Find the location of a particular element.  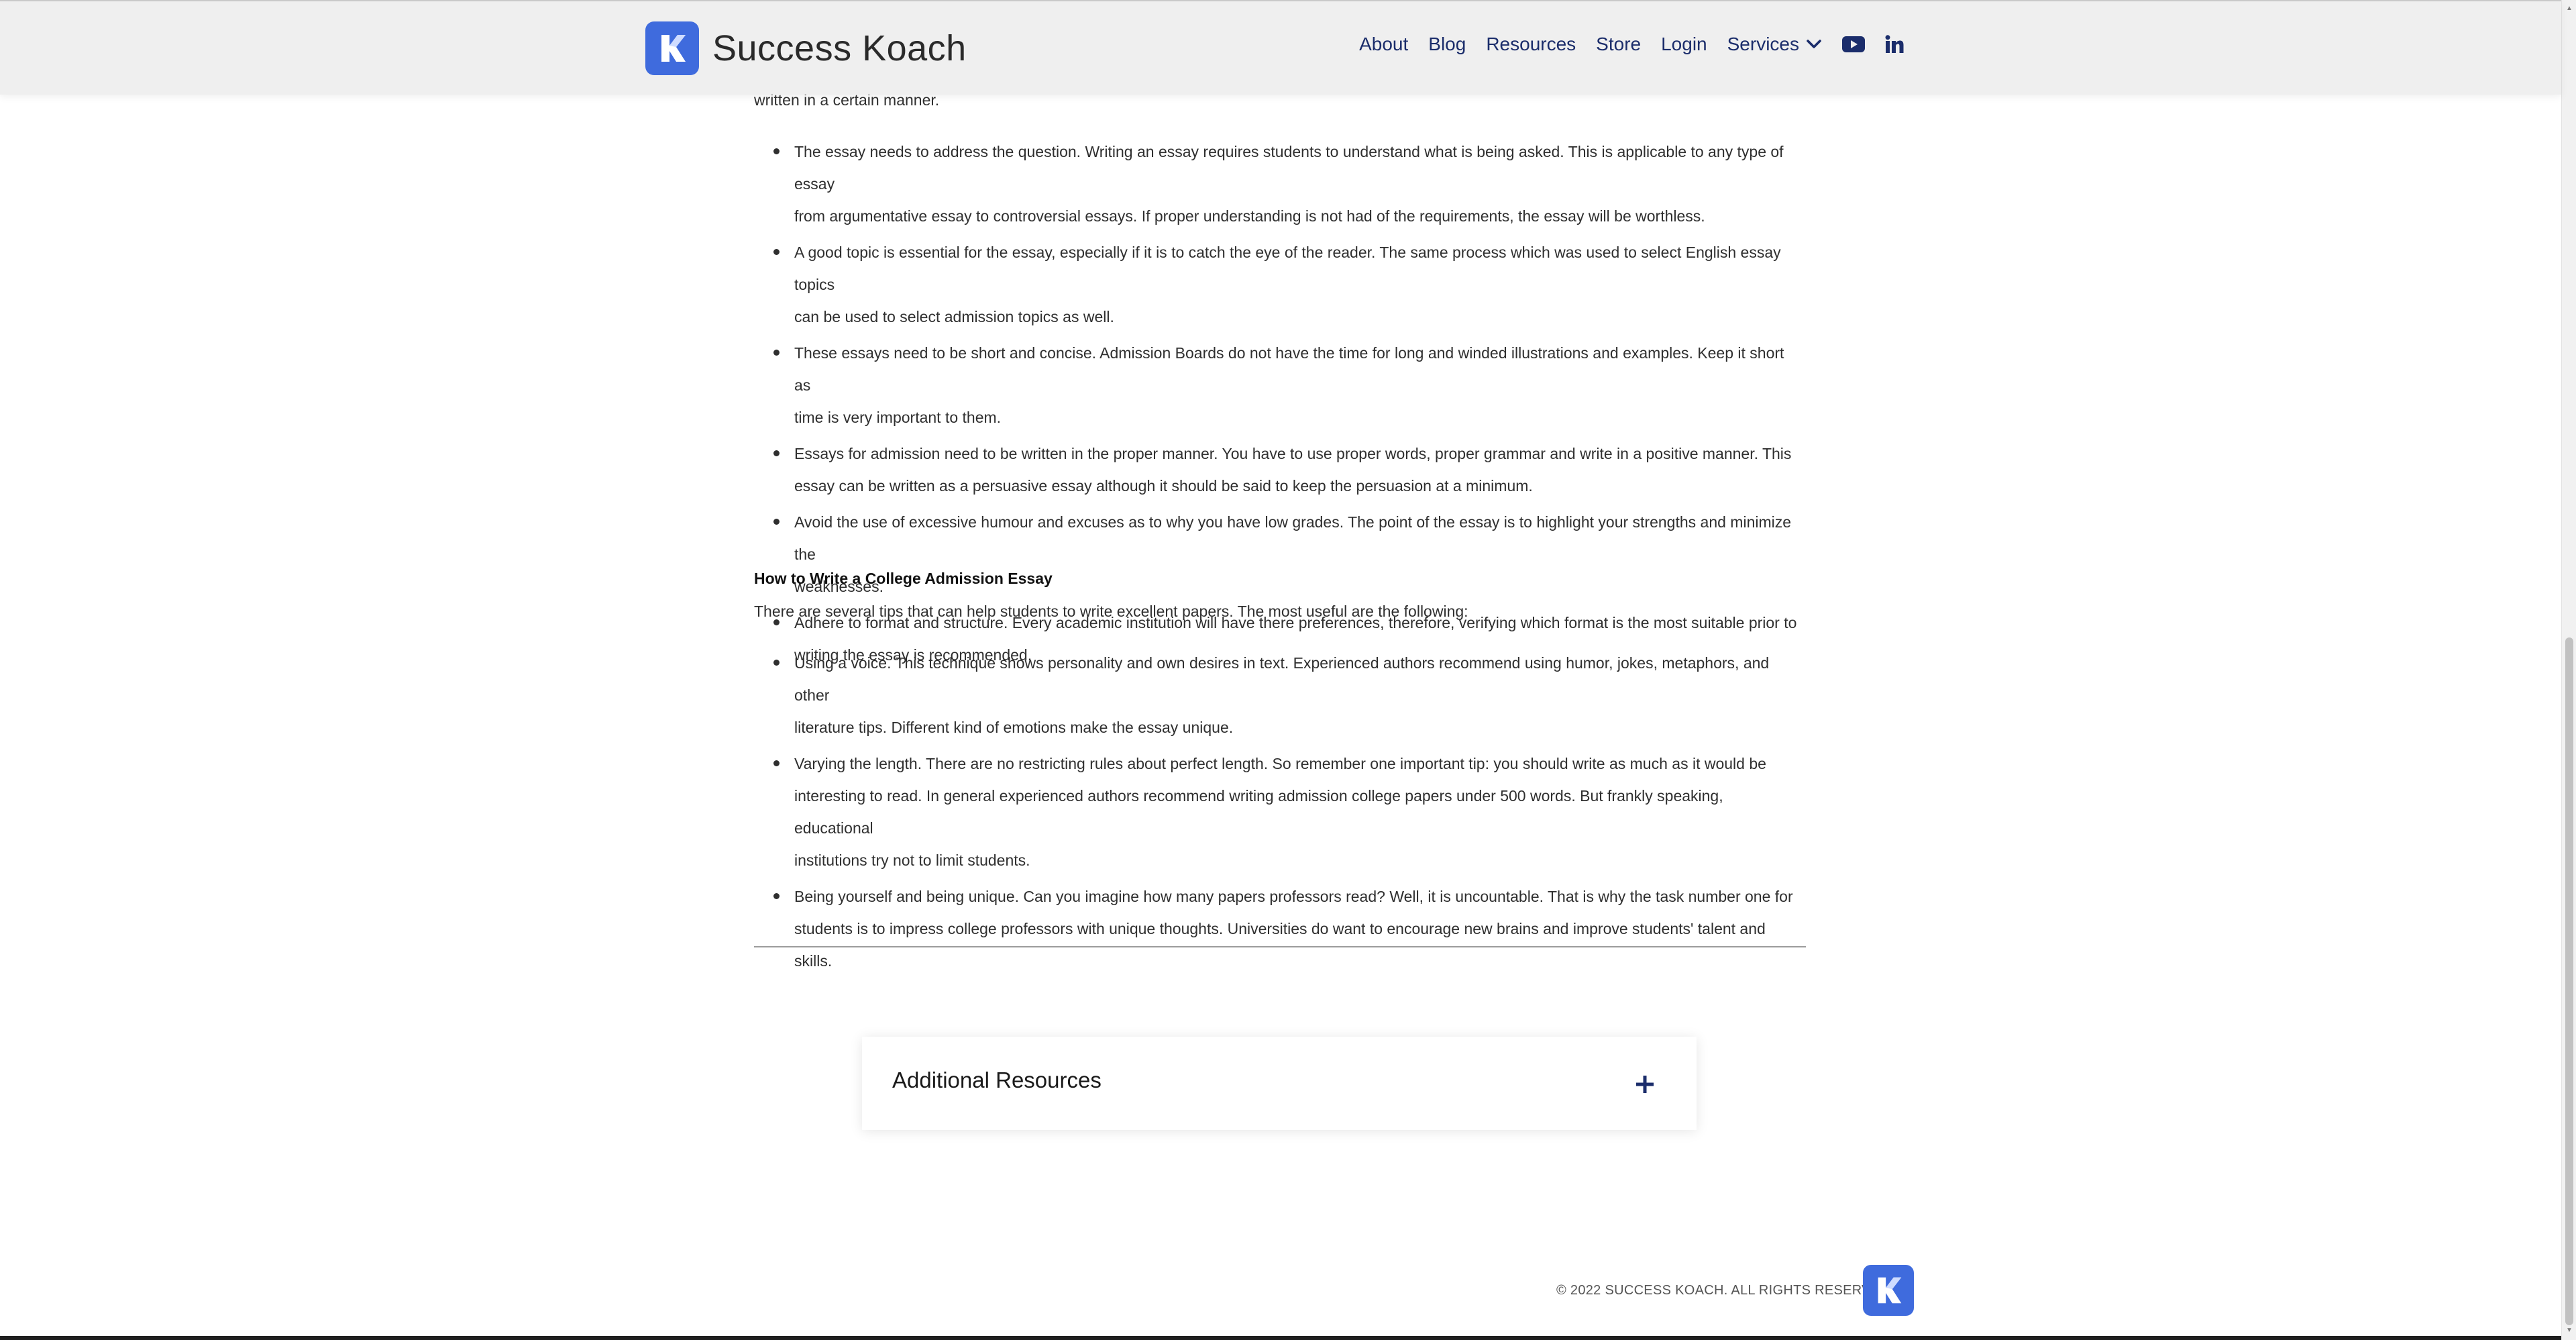

chevron-down-icon is located at coordinates (1814, 45).